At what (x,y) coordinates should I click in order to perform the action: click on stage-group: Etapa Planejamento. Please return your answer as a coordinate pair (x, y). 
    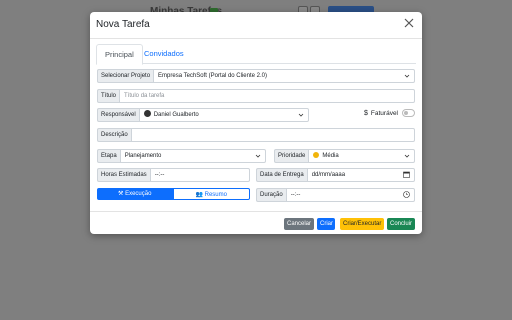
    Looking at the image, I should click on (181, 156).